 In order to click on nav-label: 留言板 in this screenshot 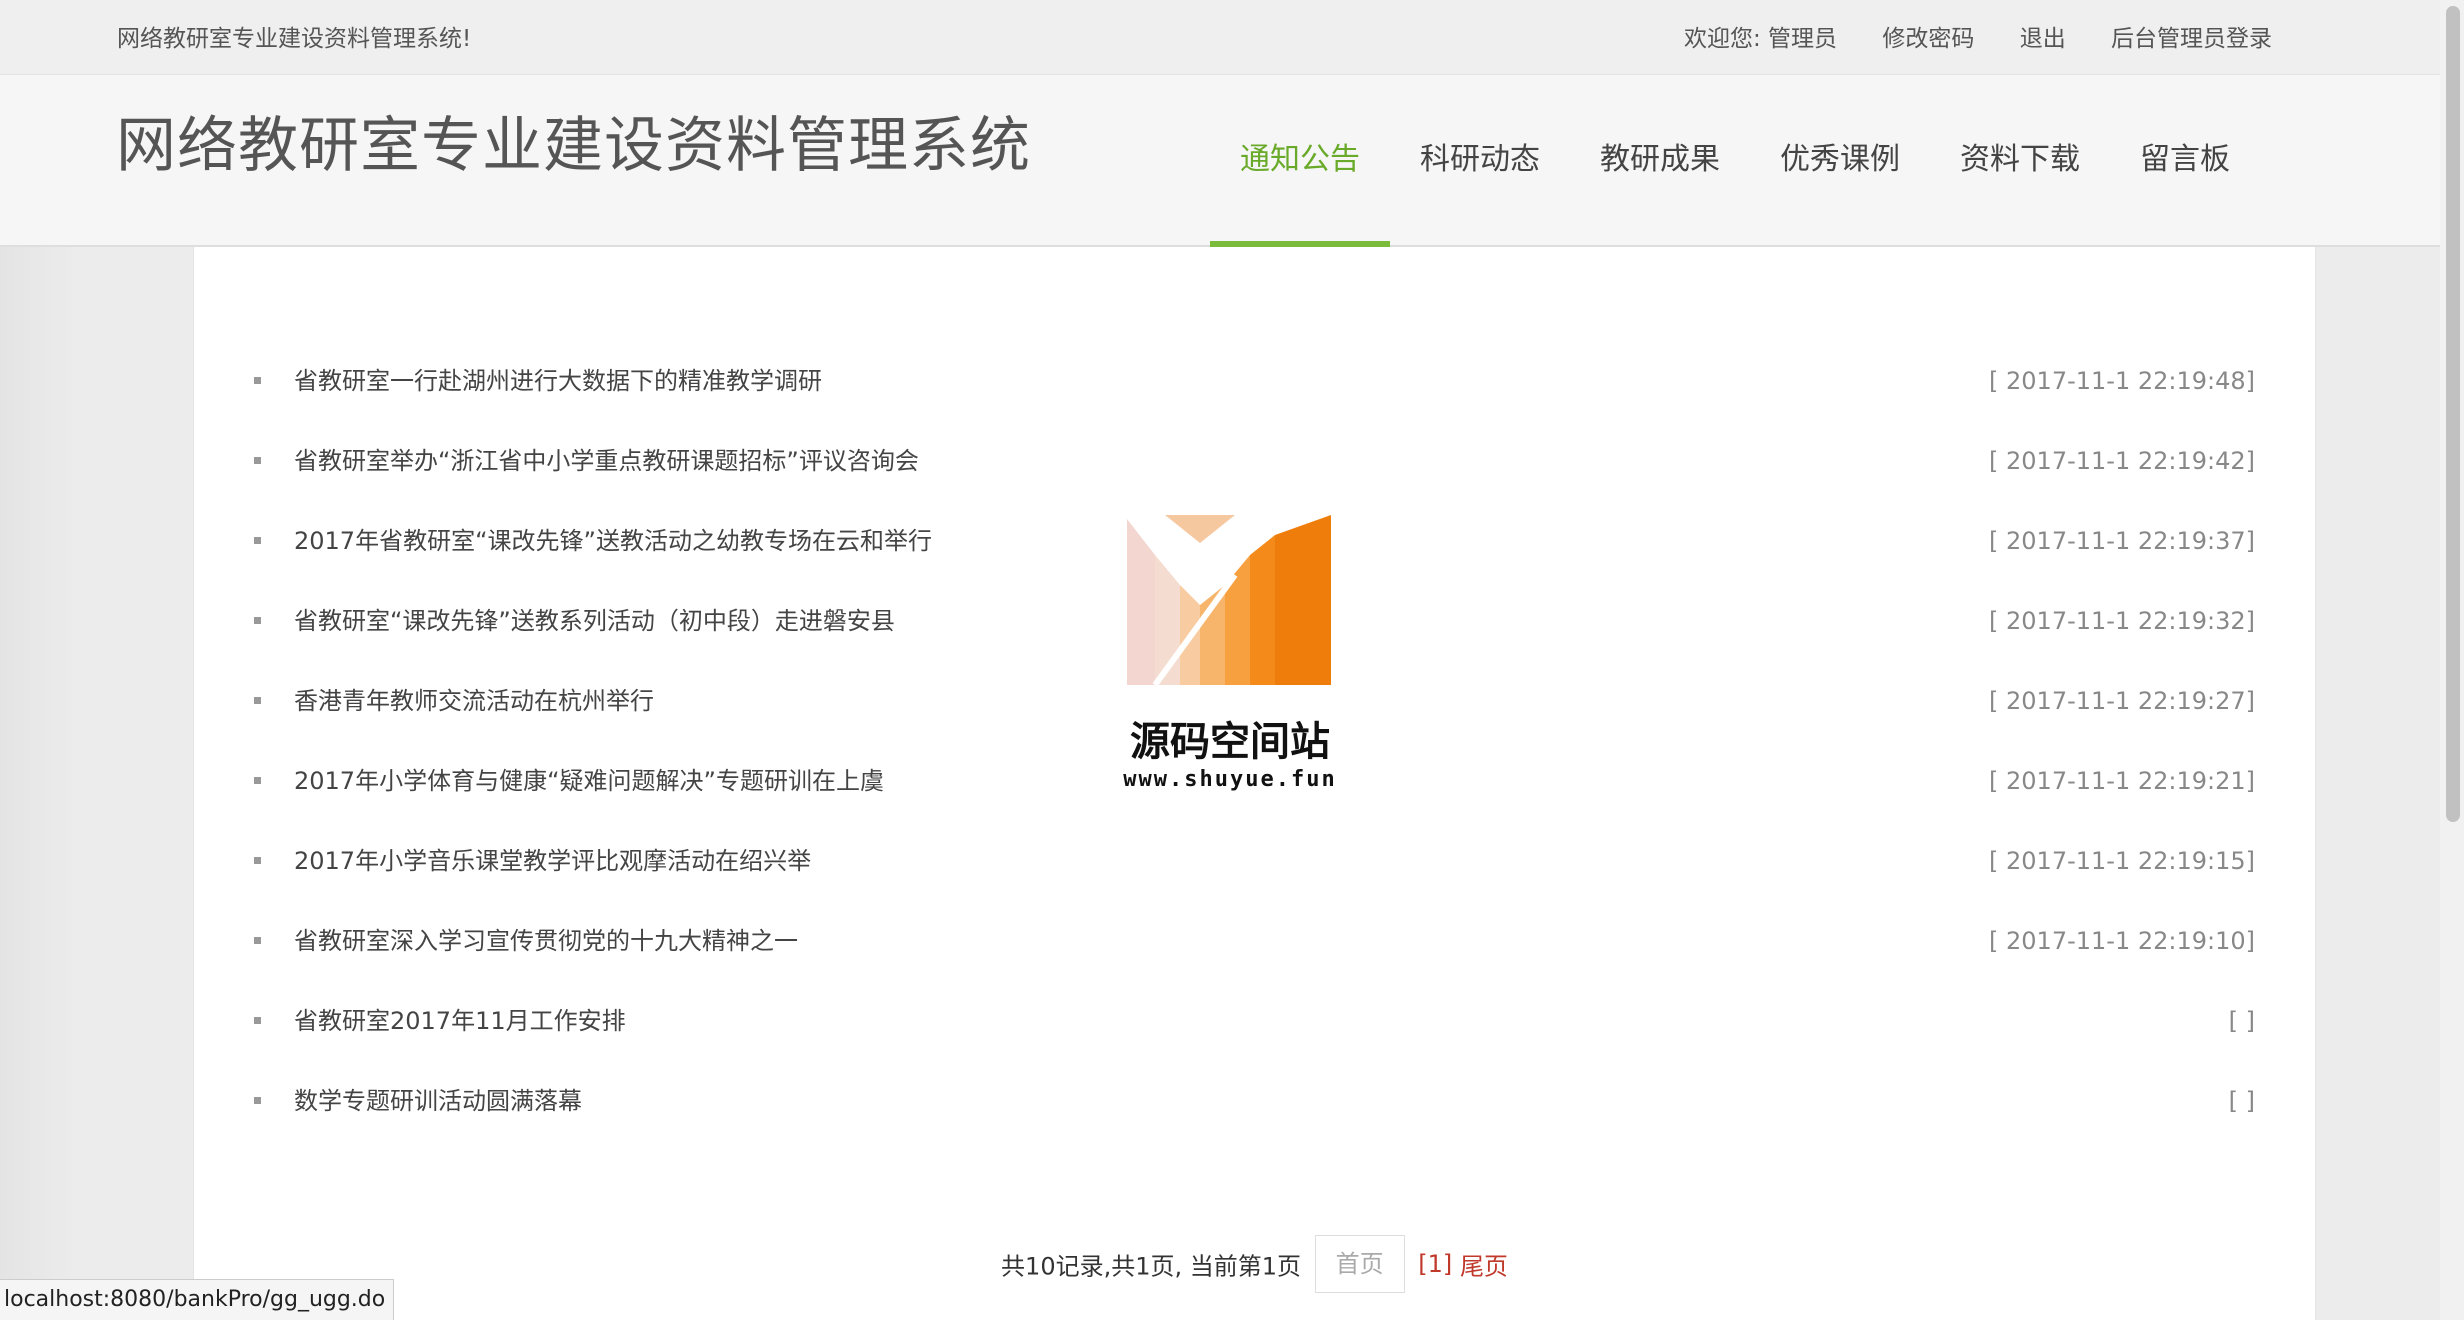, I will do `click(2185, 159)`.